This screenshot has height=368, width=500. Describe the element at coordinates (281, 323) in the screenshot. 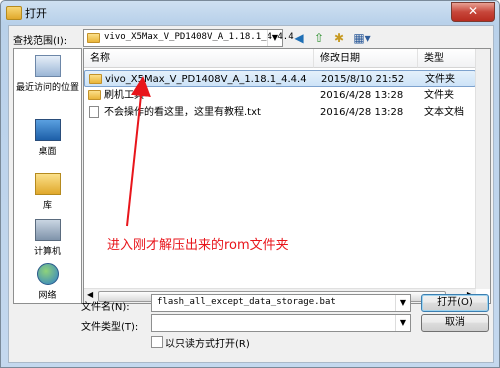

I see `filetype-select: ▼` at that location.